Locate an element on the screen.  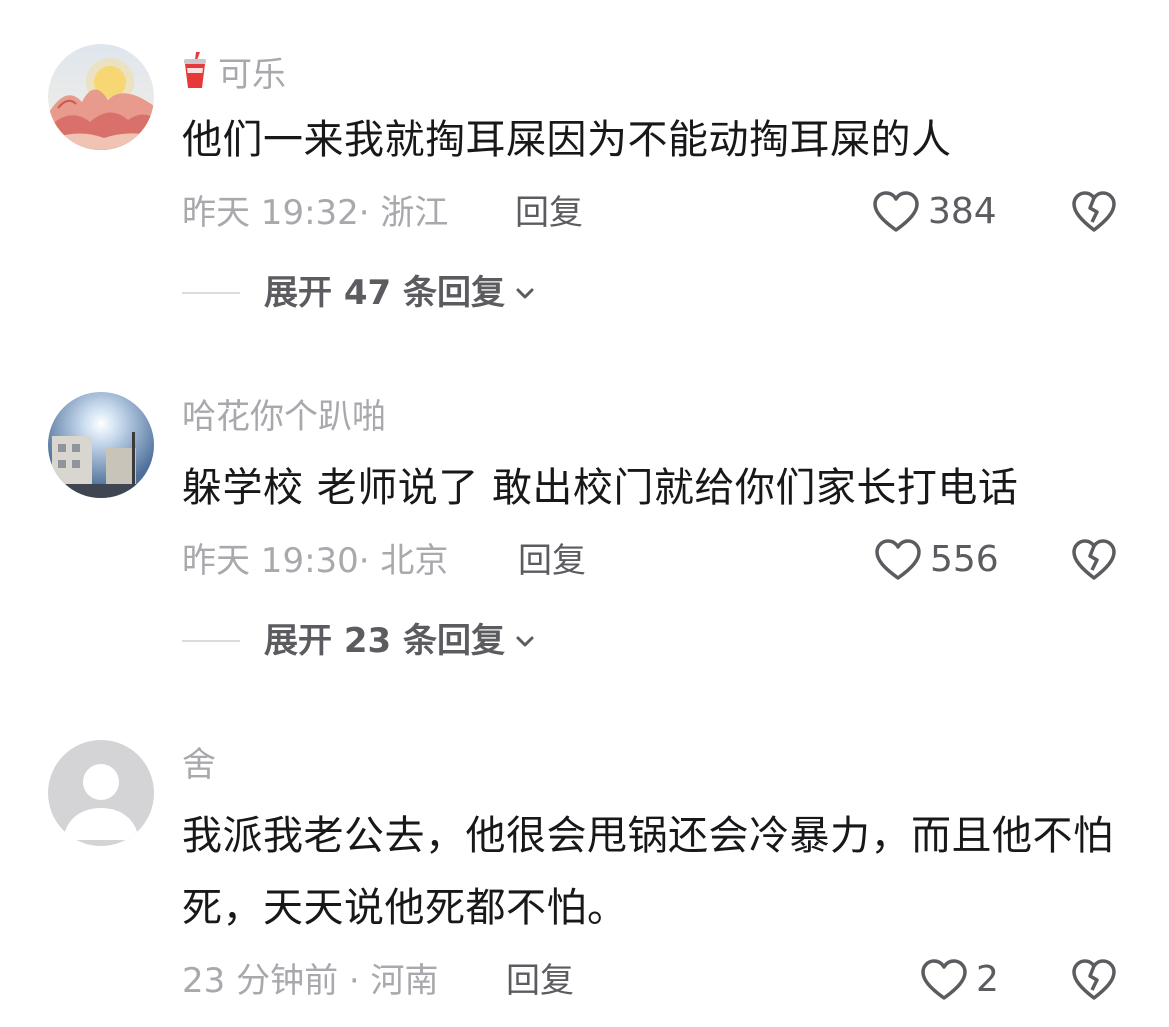
comment-meta: 23 分钟前 · 河南 is located at coordinates (310, 981).